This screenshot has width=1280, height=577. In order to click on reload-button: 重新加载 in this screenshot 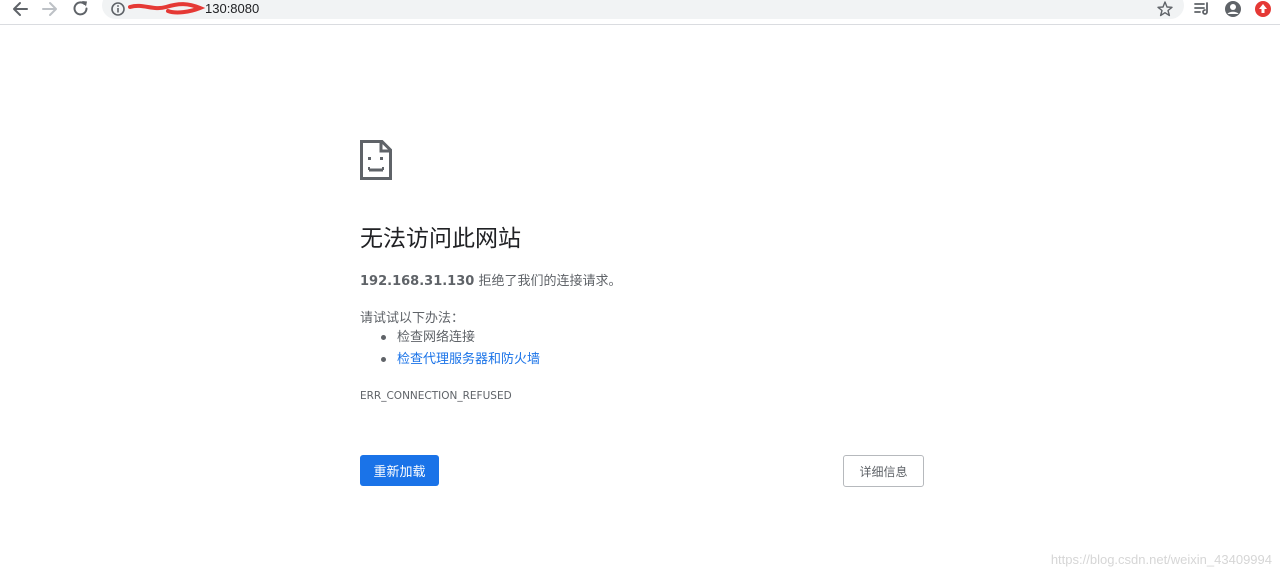, I will do `click(399, 470)`.